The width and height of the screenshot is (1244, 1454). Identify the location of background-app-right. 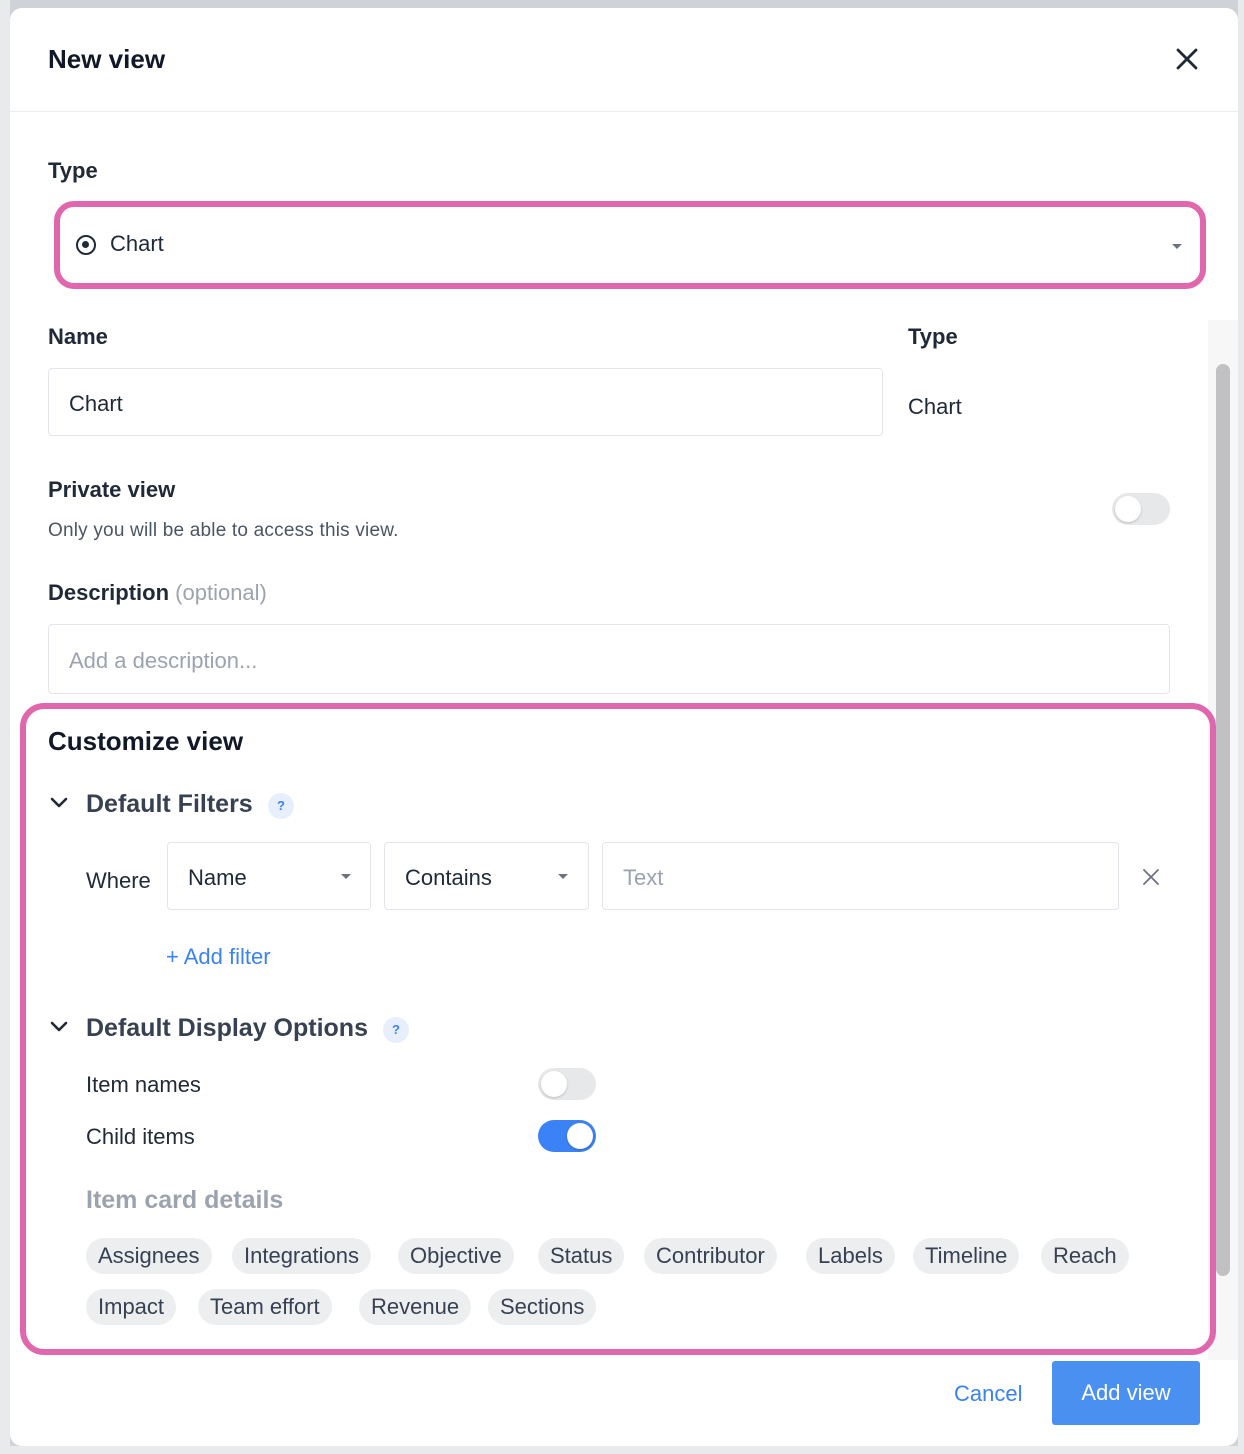
(1241, 727).